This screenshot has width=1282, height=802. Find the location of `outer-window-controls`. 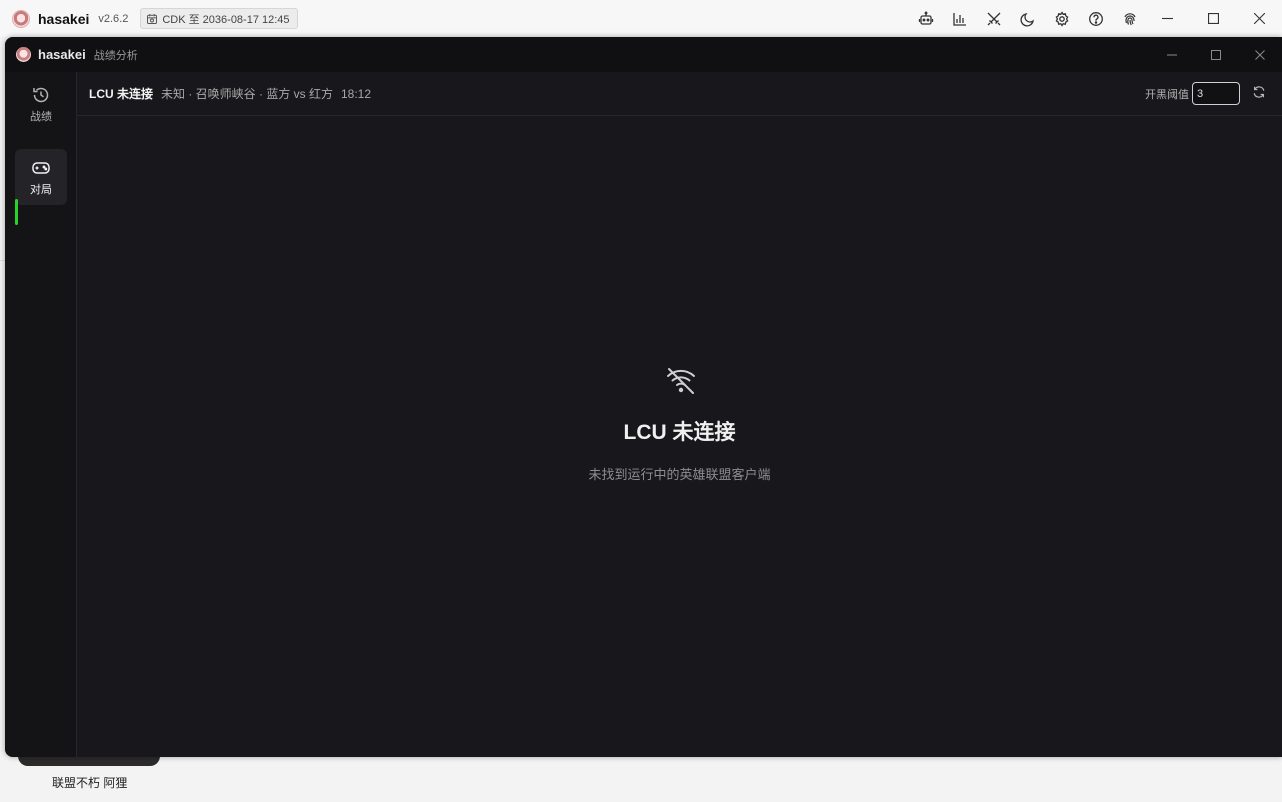

outer-window-controls is located at coordinates (1213, 18).